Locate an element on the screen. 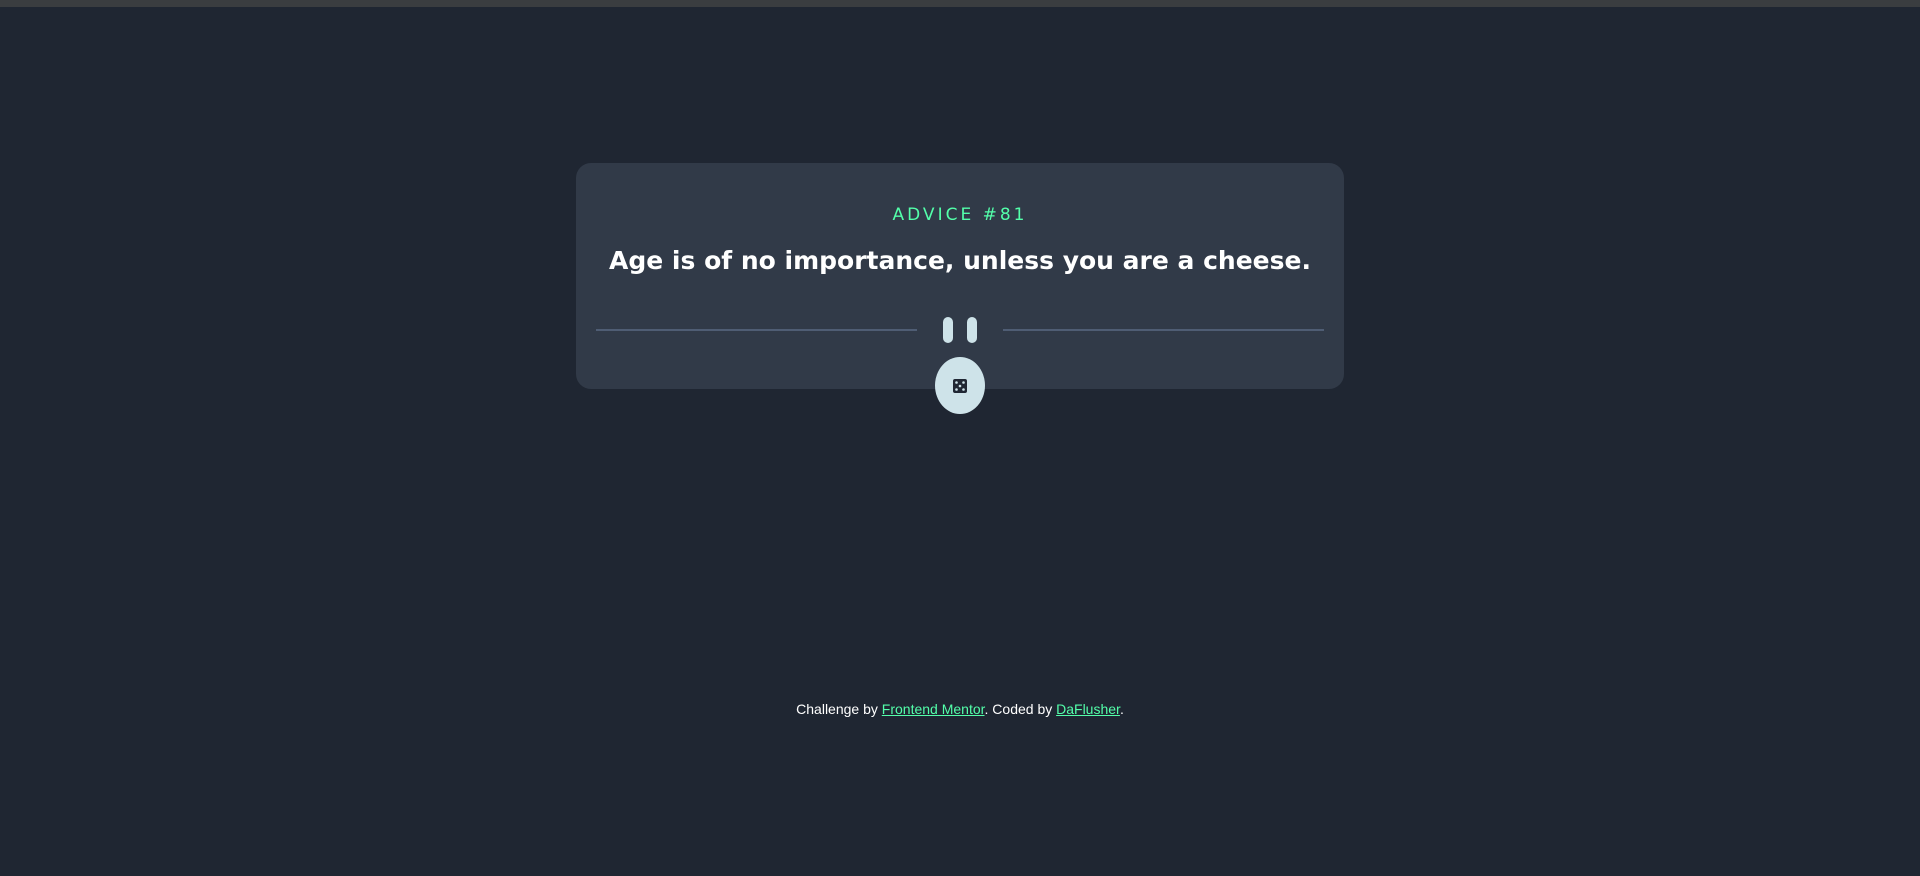  dice-icon is located at coordinates (960, 385).